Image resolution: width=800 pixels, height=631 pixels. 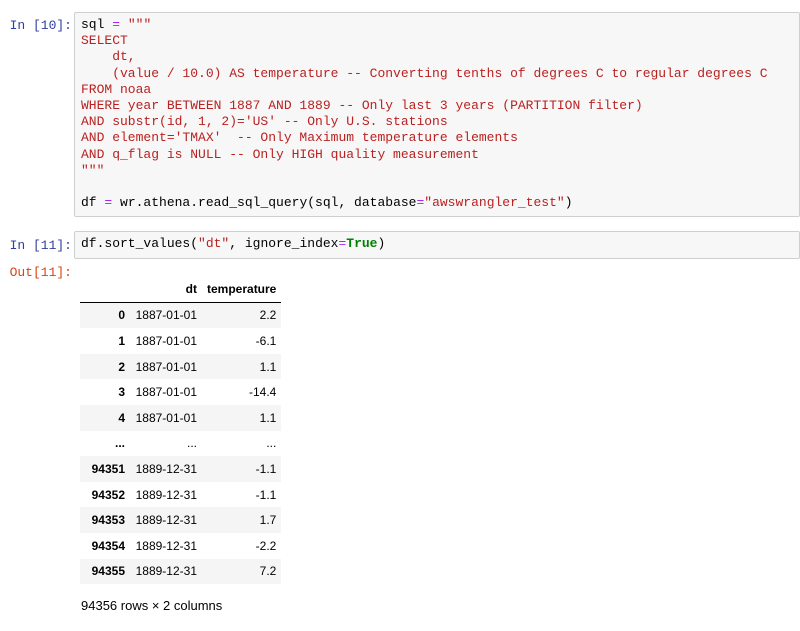 I want to click on code-token: sql, so click(x=97, y=24).